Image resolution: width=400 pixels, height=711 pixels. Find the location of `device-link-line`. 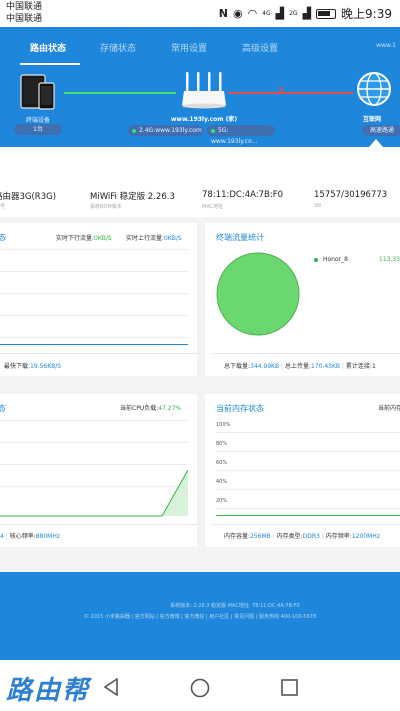

device-link-line is located at coordinates (120, 93).